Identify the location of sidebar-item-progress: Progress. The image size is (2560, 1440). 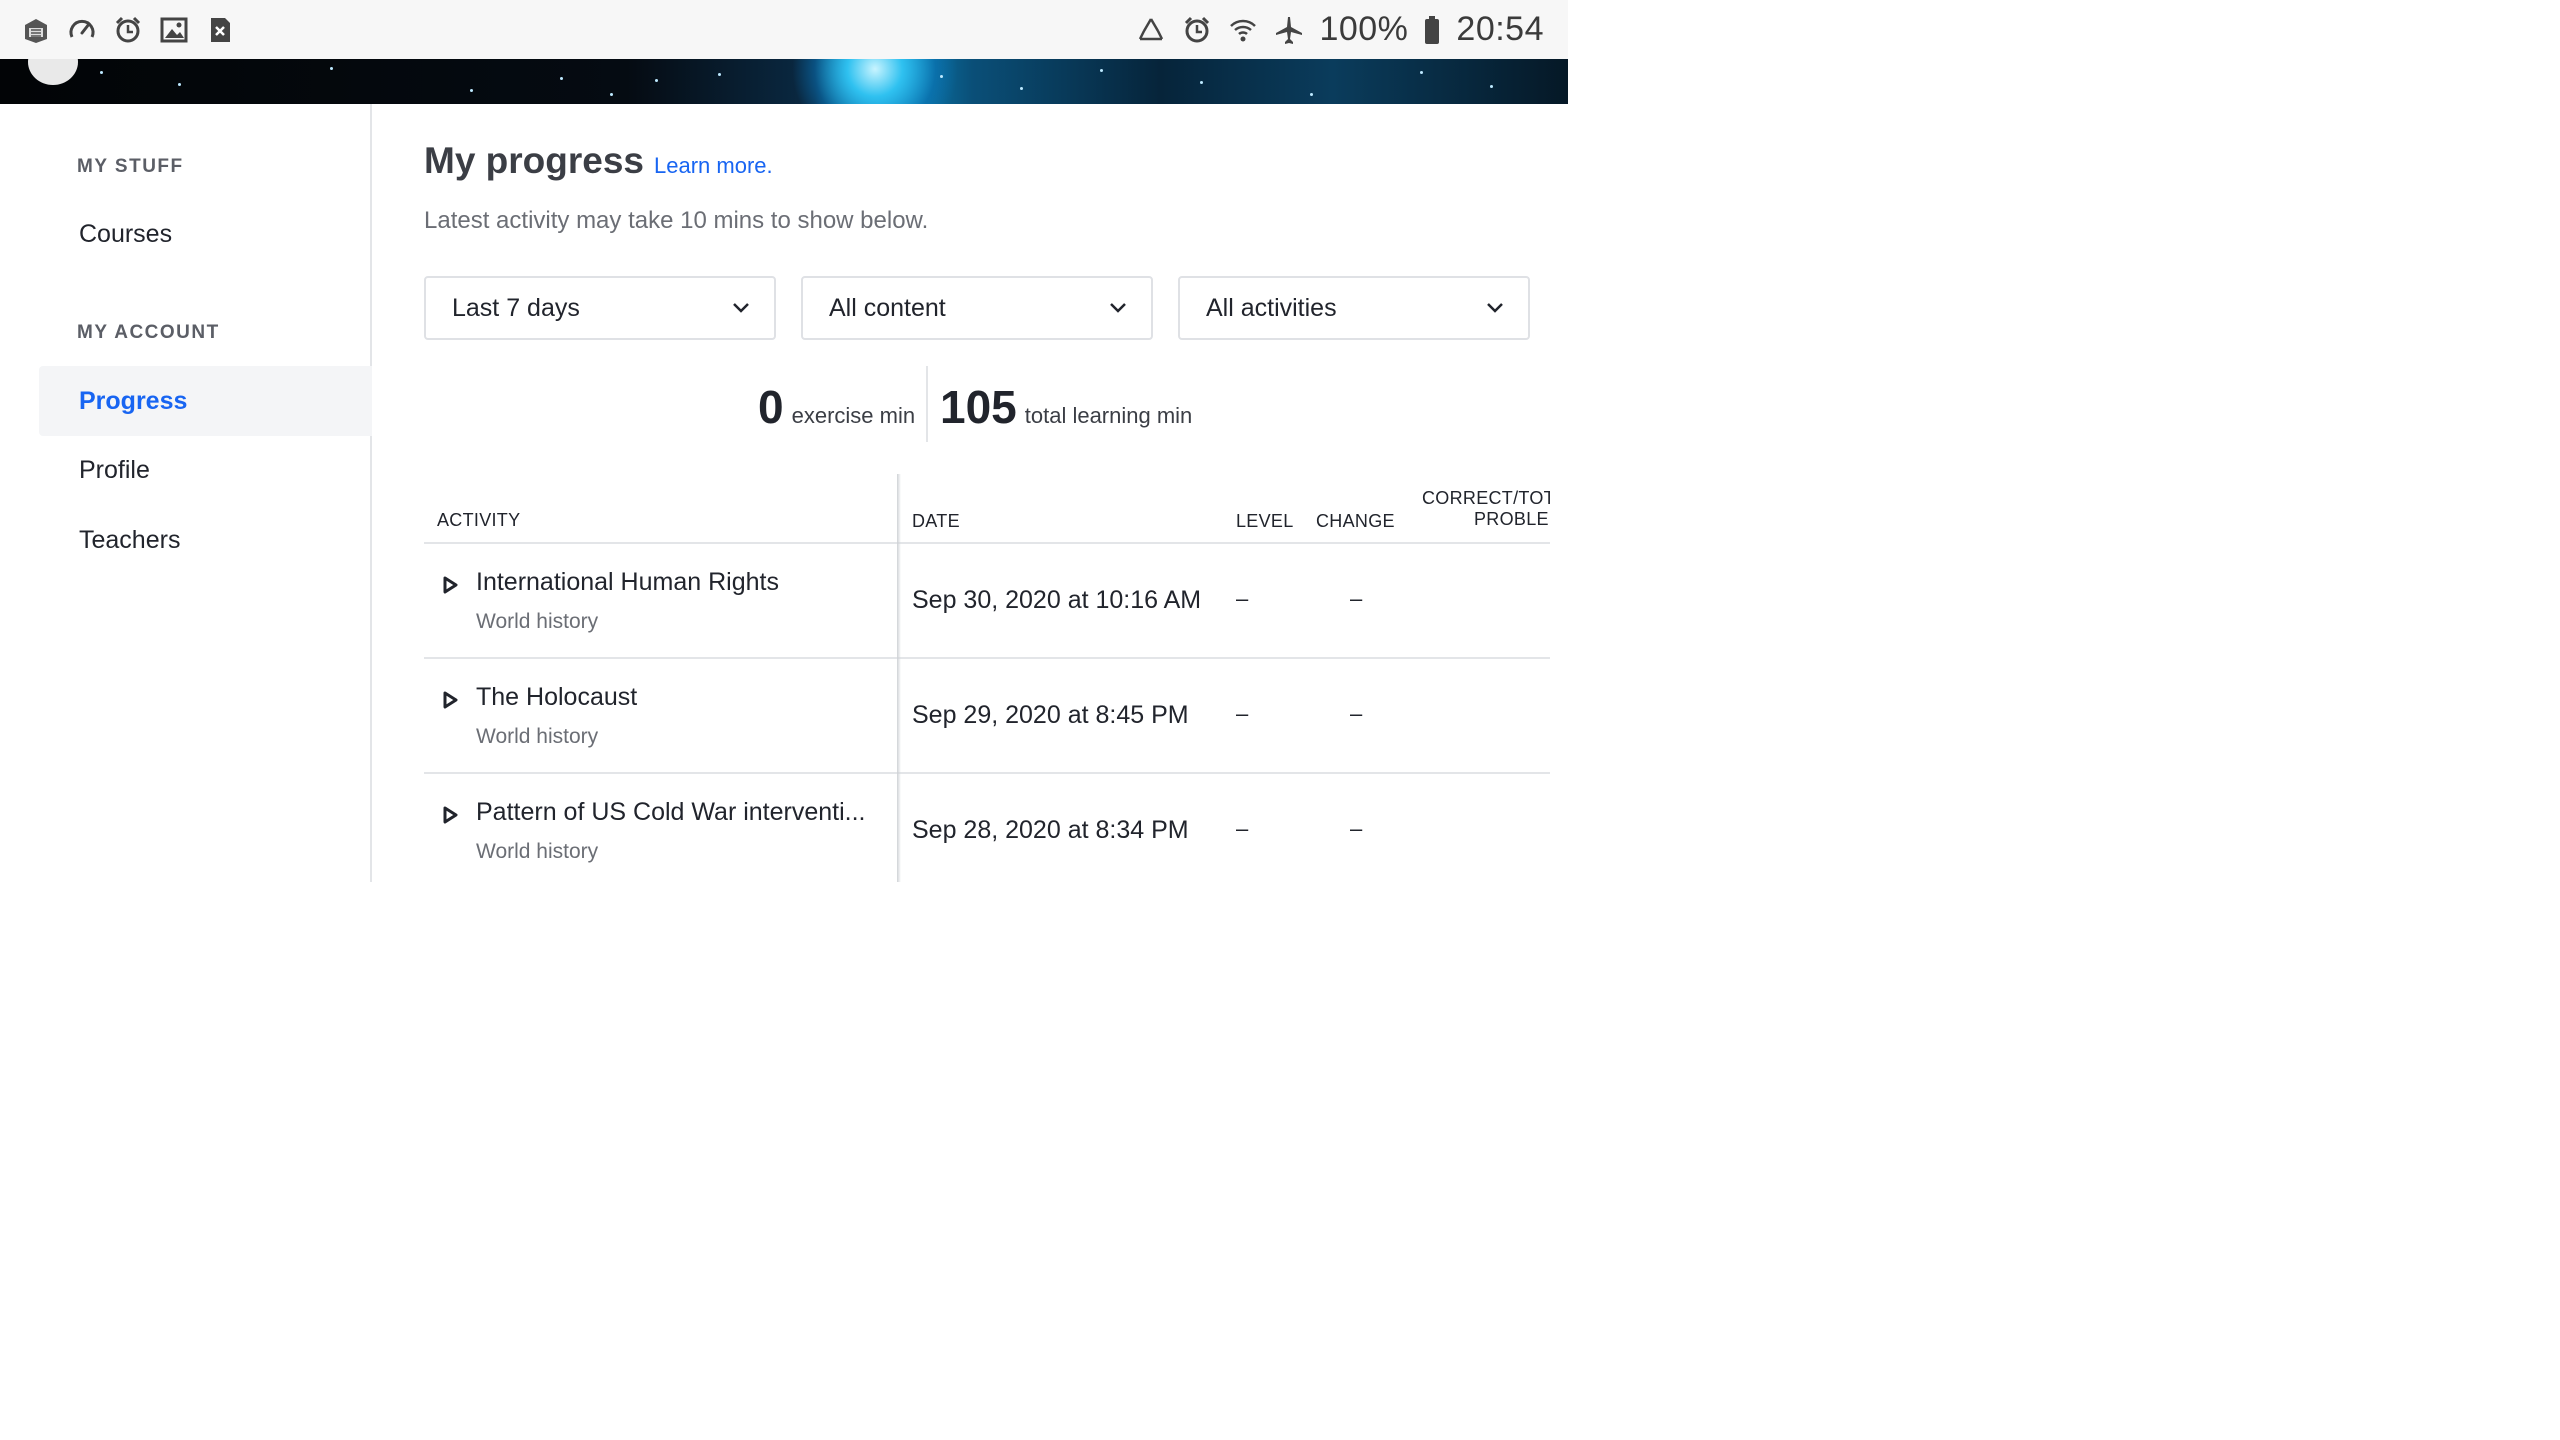
(205, 401).